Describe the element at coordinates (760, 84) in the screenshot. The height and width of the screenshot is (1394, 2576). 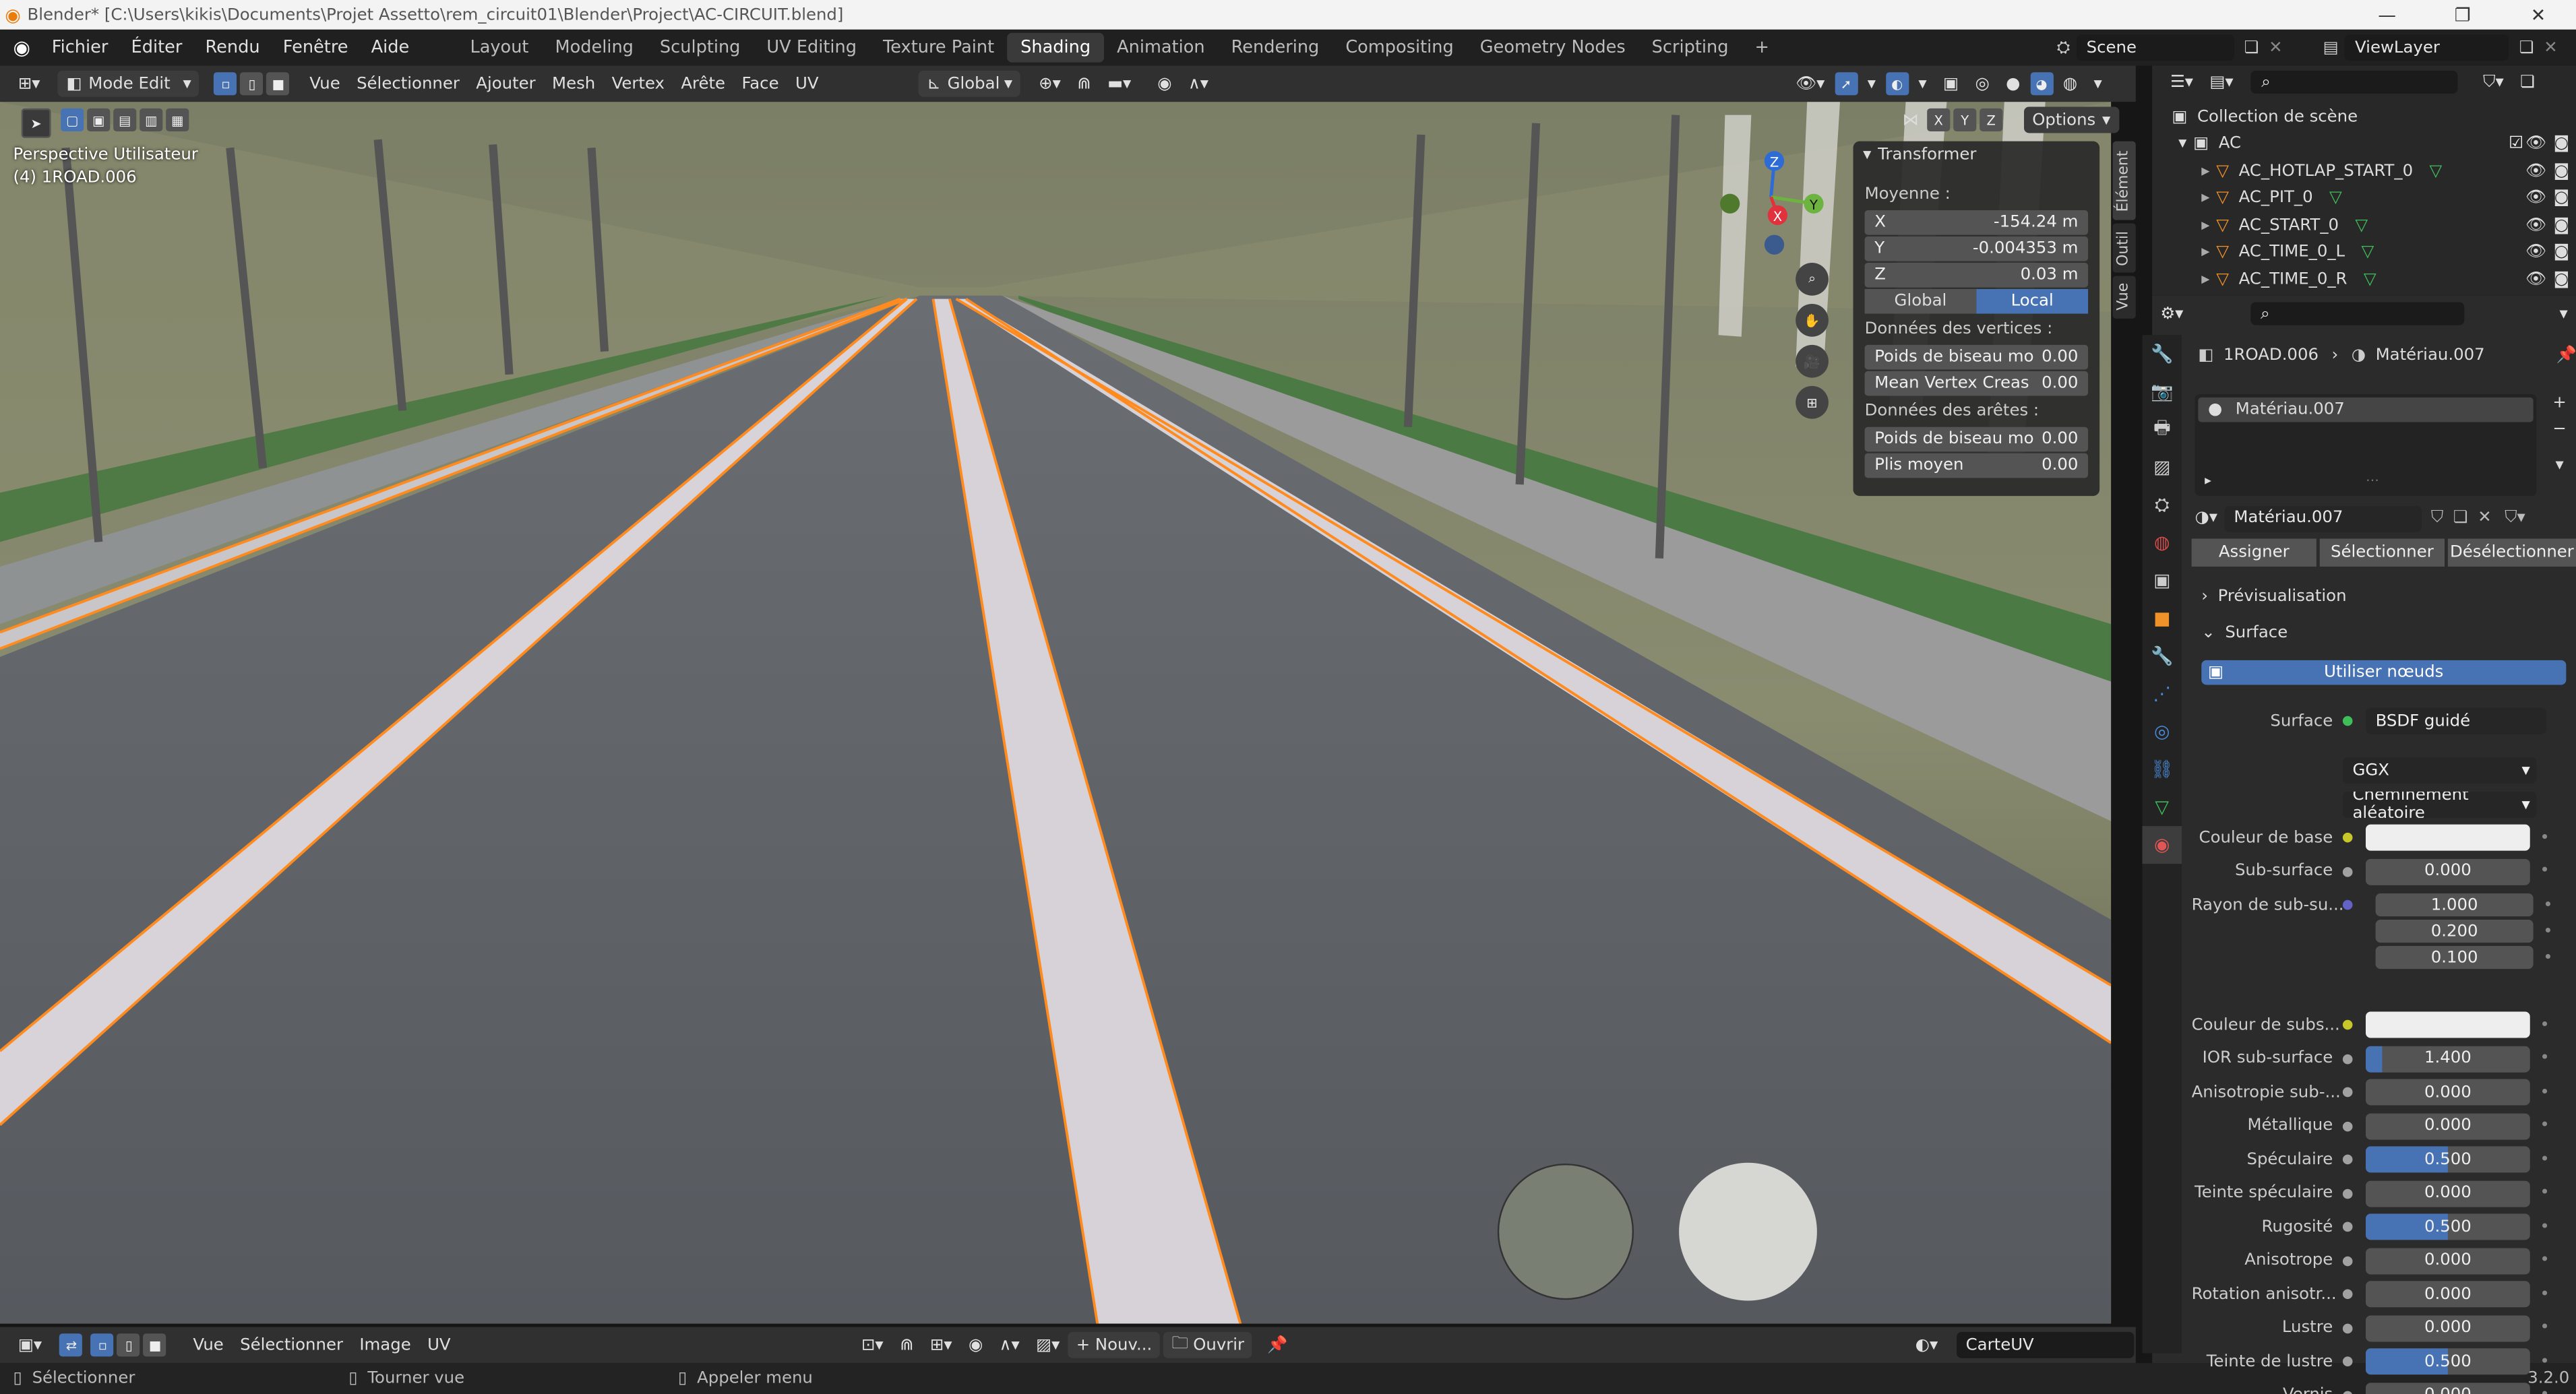
I see `menu-face: Face` at that location.